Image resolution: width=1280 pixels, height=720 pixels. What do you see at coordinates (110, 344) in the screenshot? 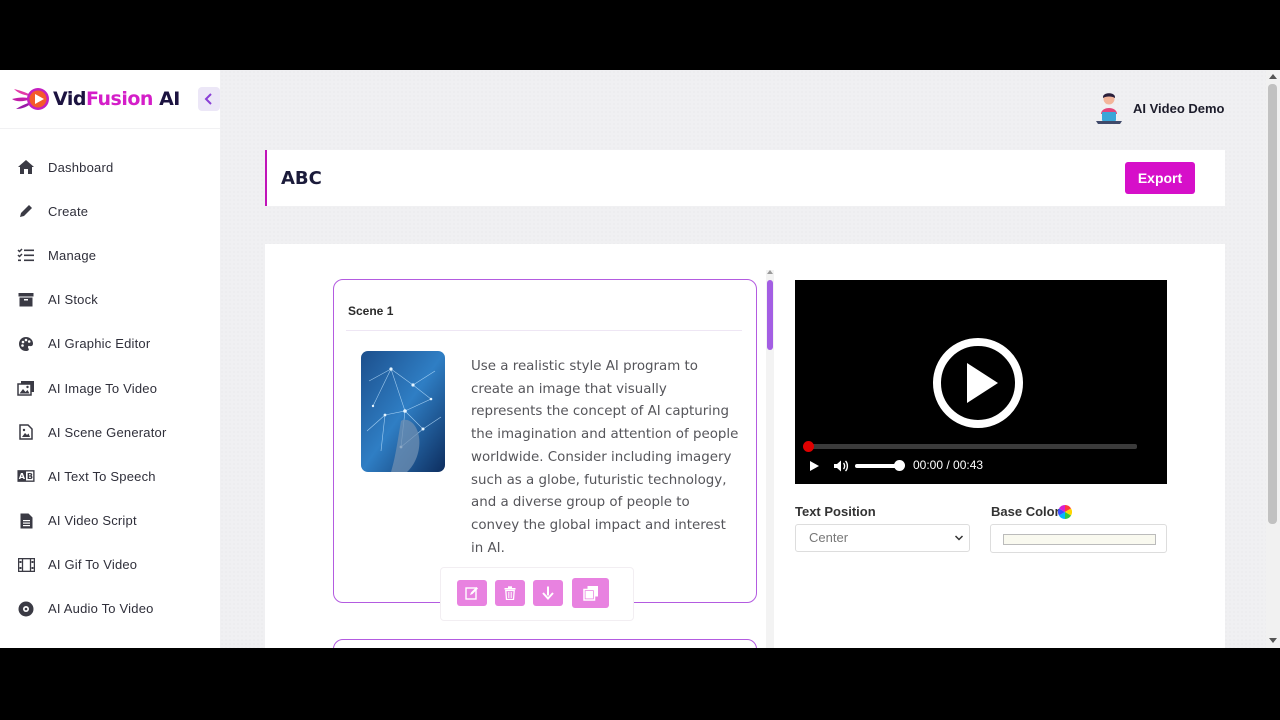
I see `sidebar-item-ai-graphic-editor: AI Graphic Editor` at bounding box center [110, 344].